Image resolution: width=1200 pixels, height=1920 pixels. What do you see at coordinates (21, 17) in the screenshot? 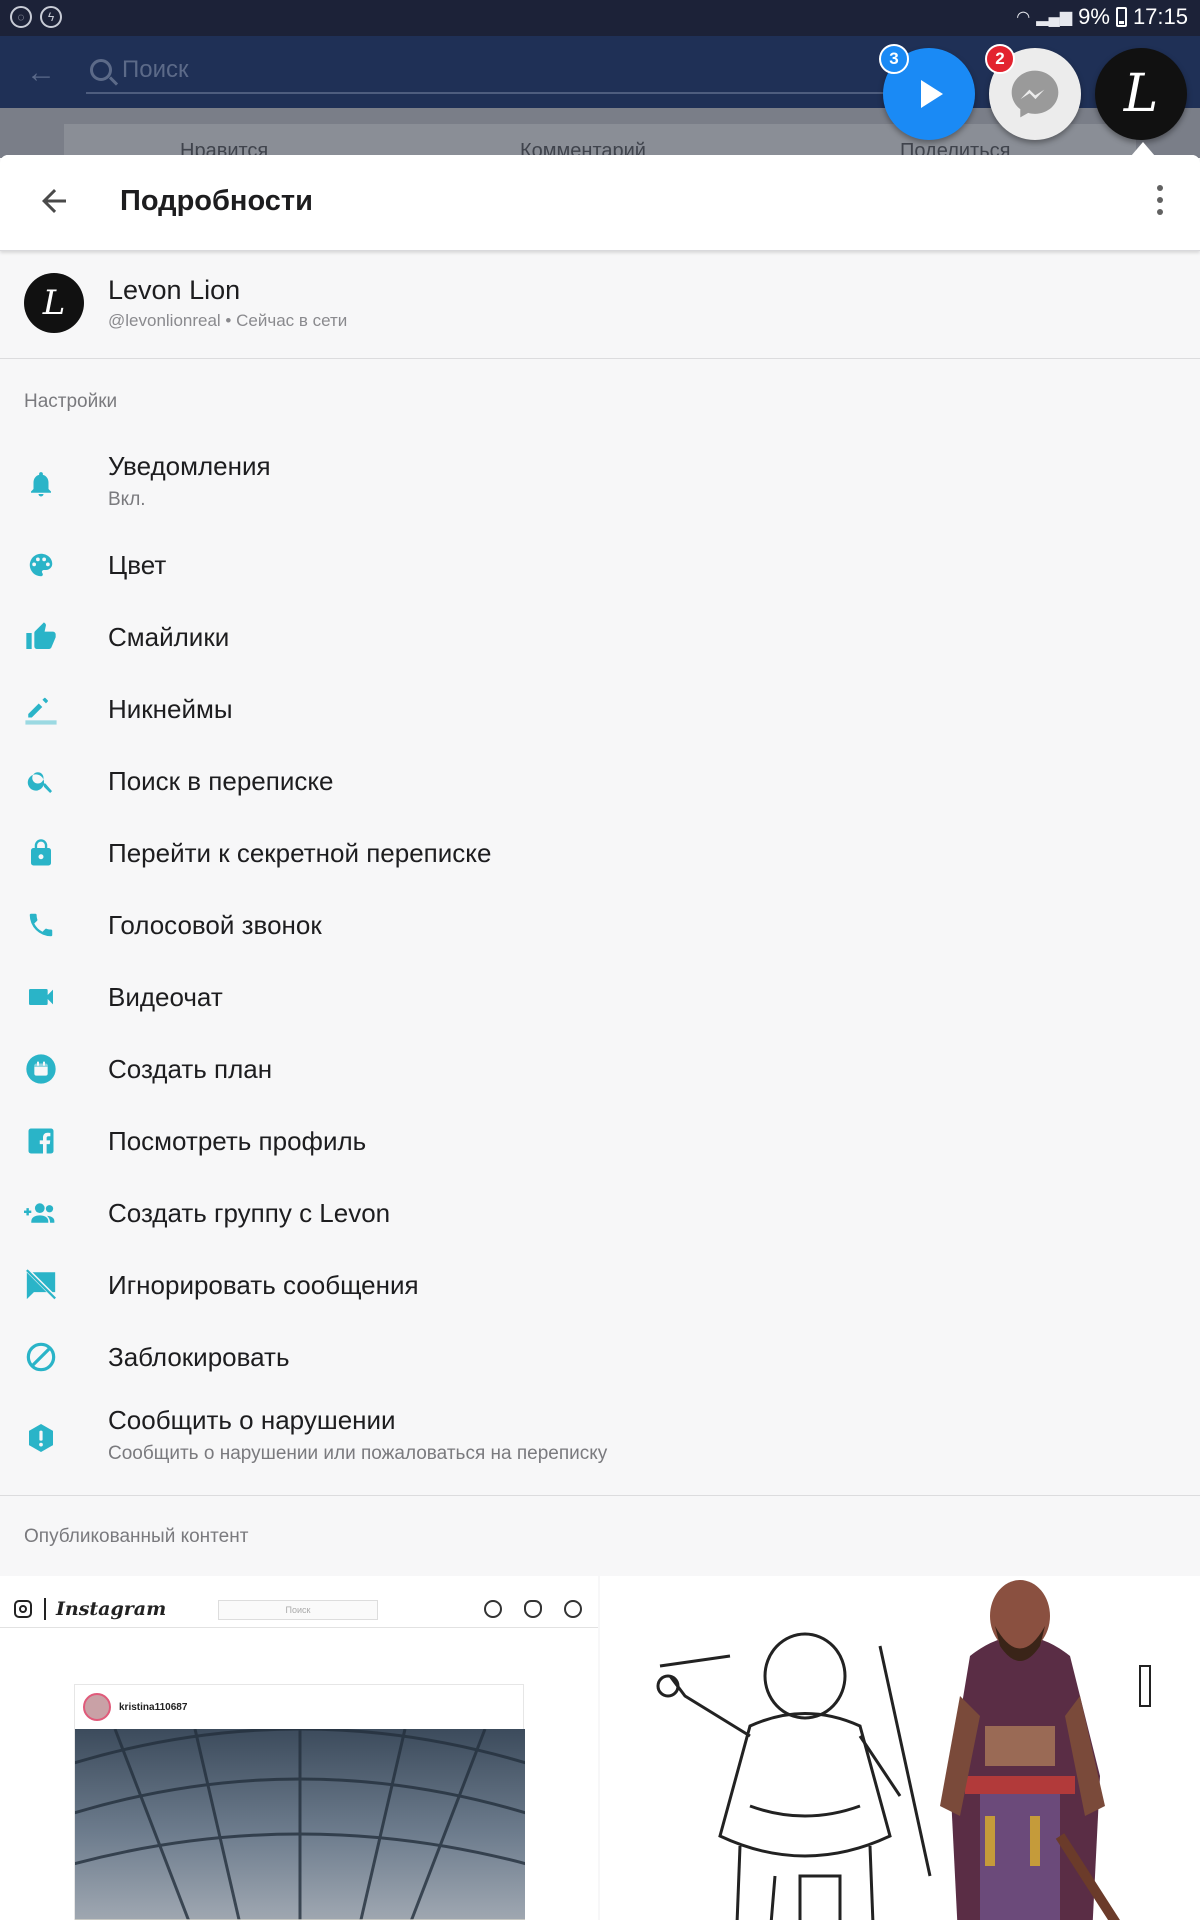
I see `sync-notification-icon: ◌` at bounding box center [21, 17].